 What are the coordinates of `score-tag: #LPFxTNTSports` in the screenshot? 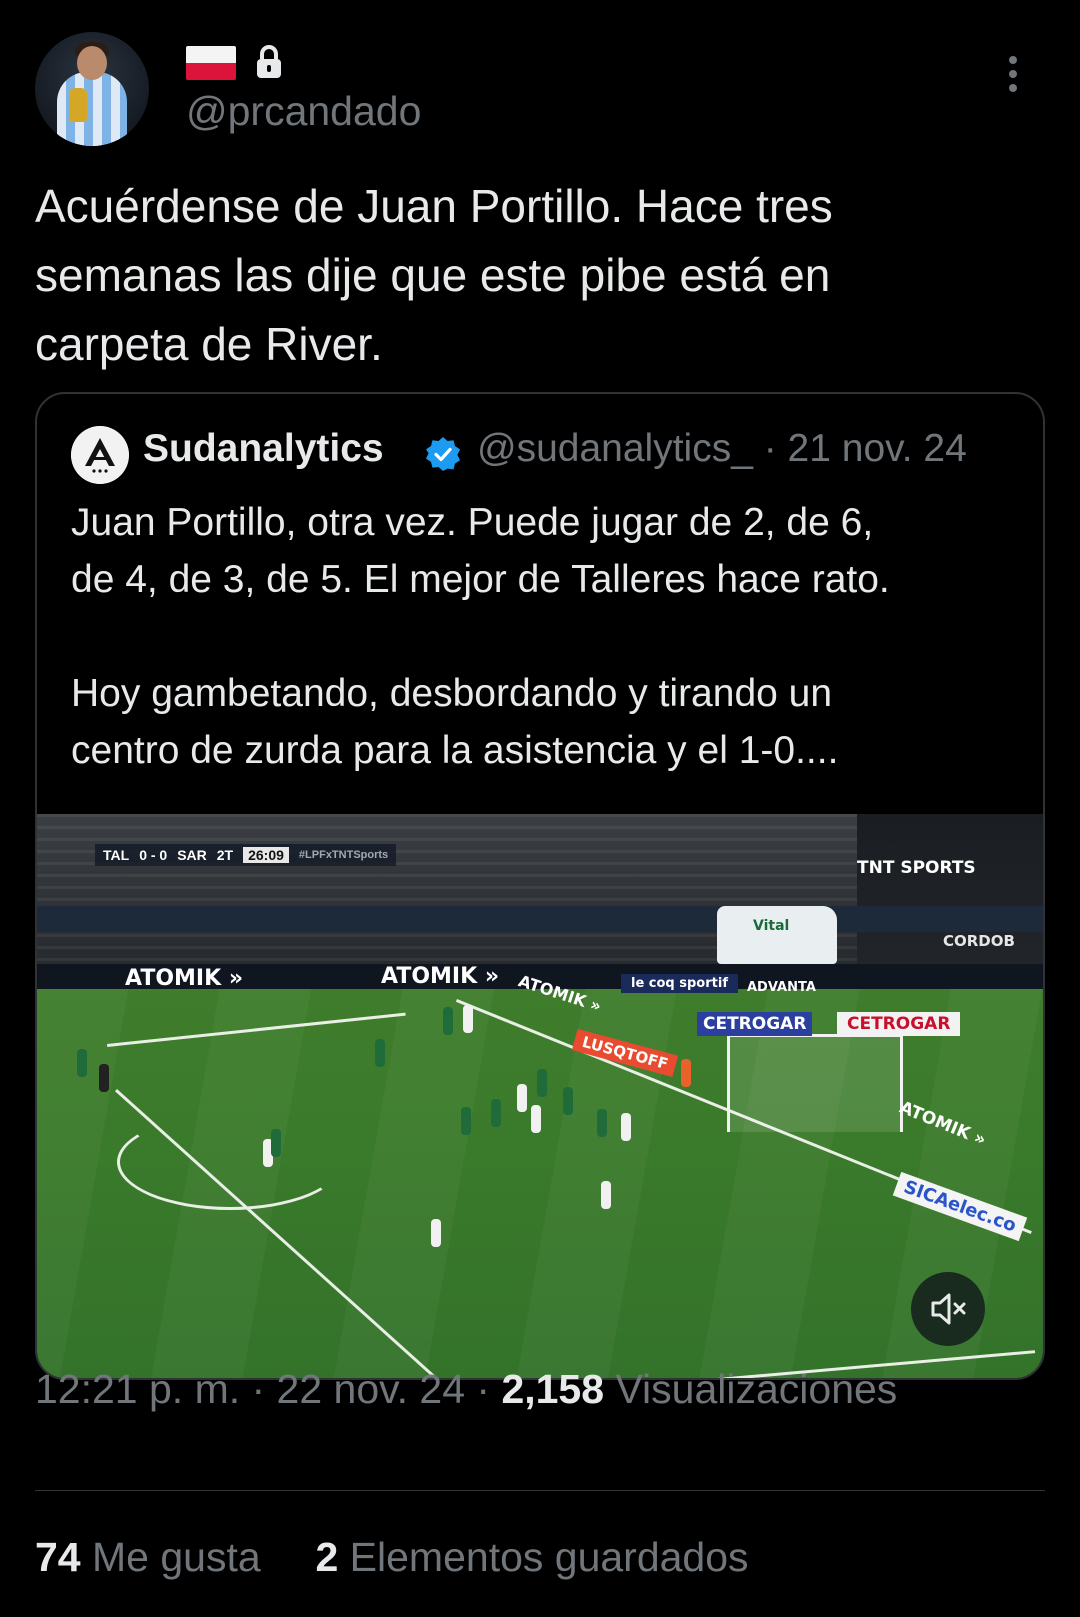 It's located at (343, 855).